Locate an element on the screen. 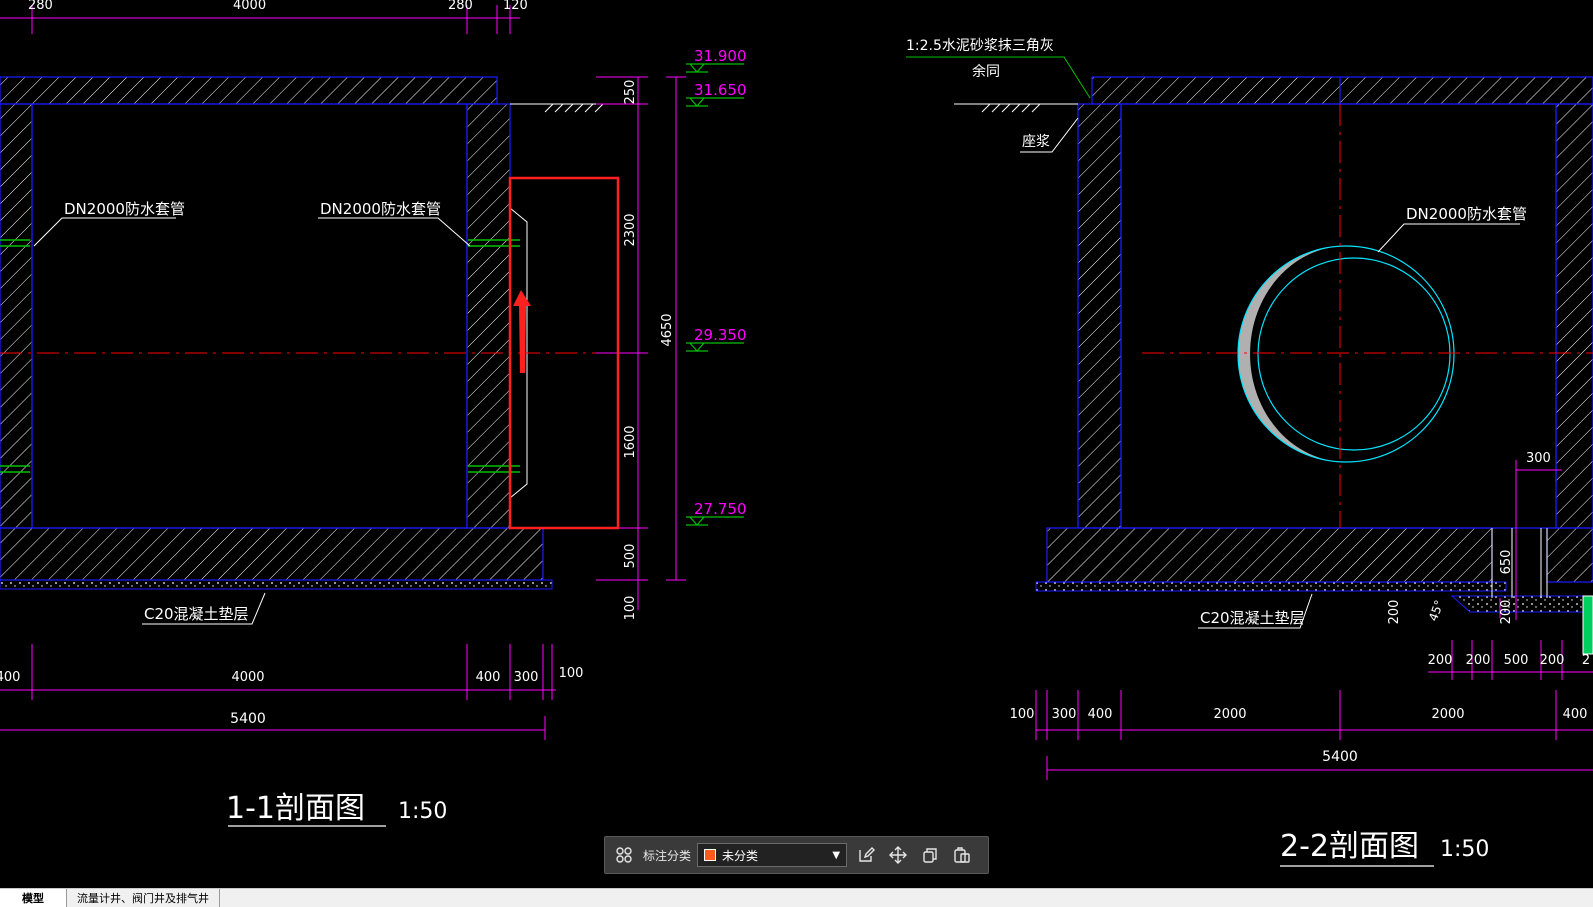 This screenshot has height=907, width=1593. bdim-100: 100 is located at coordinates (571, 673).